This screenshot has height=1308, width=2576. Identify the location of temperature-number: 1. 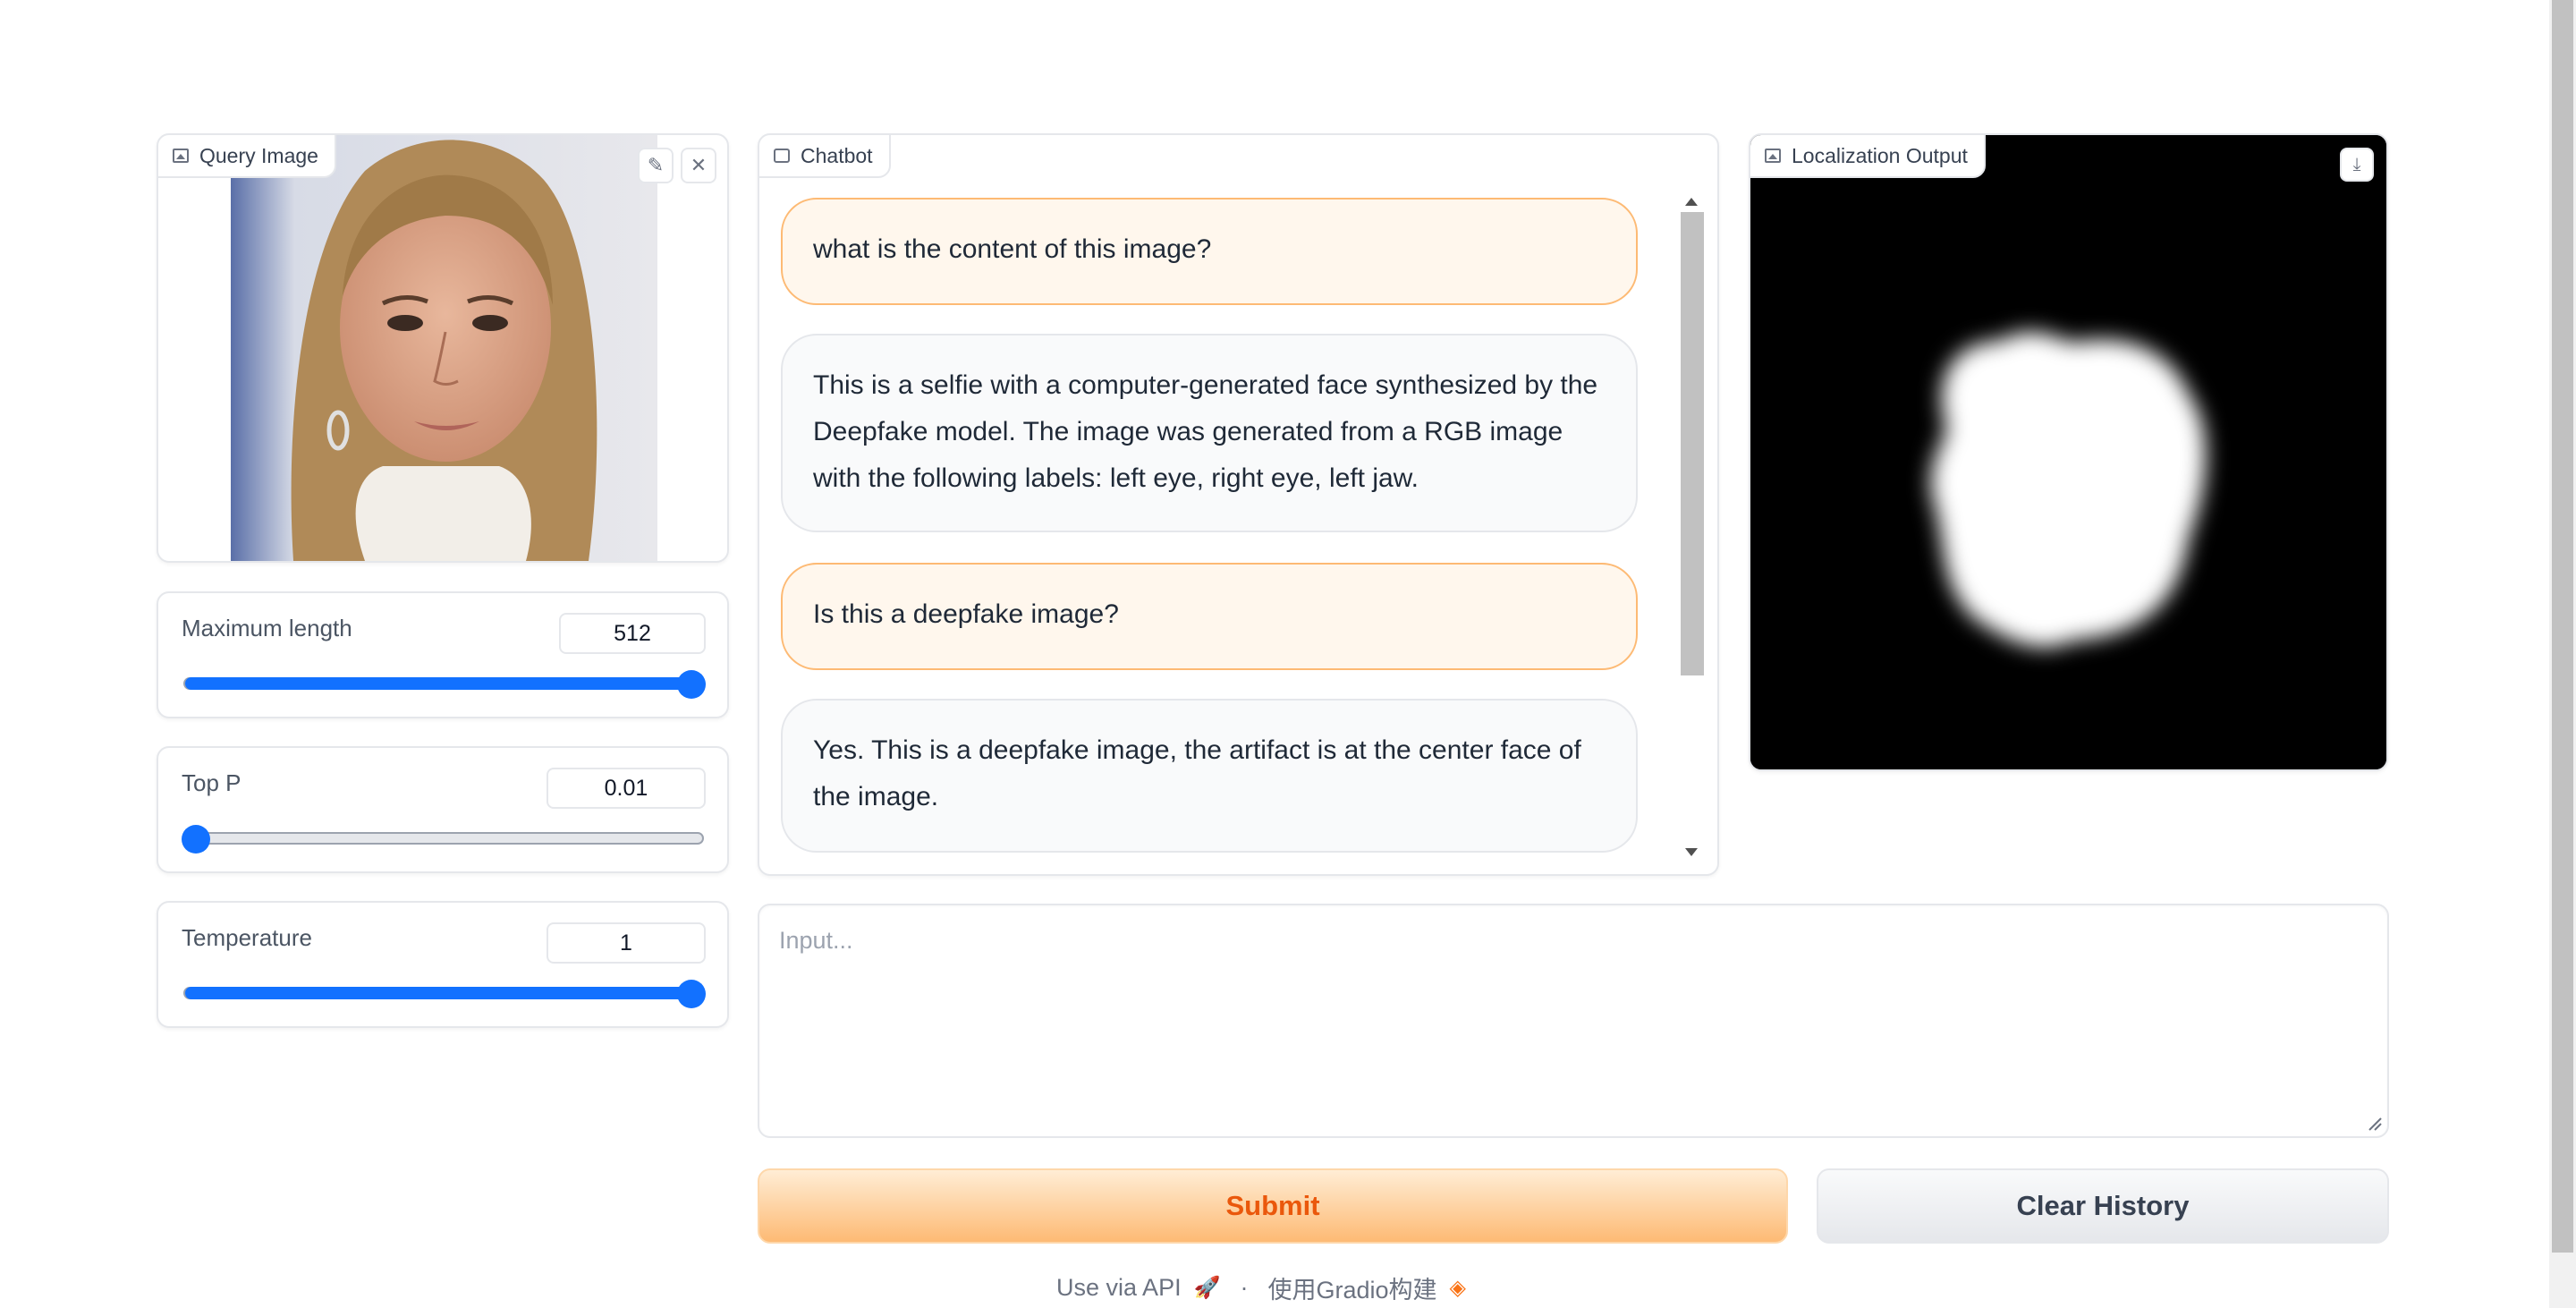
(626, 943).